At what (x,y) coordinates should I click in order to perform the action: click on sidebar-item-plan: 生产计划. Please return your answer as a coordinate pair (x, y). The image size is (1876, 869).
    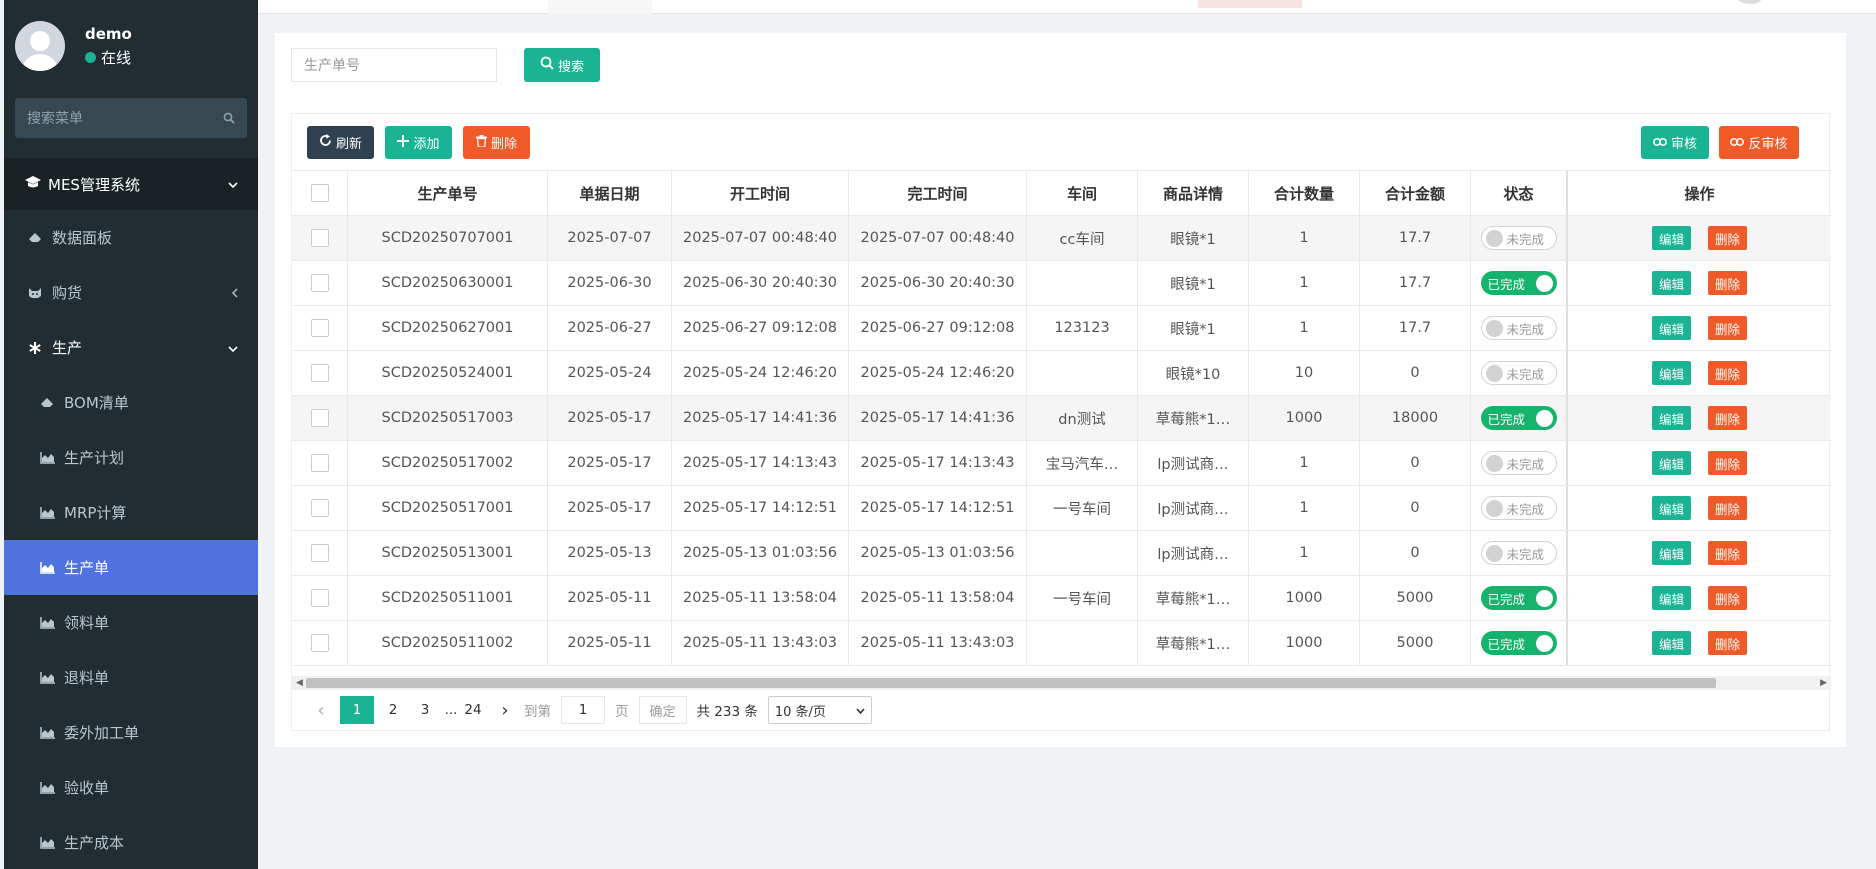
    Looking at the image, I should click on (131, 457).